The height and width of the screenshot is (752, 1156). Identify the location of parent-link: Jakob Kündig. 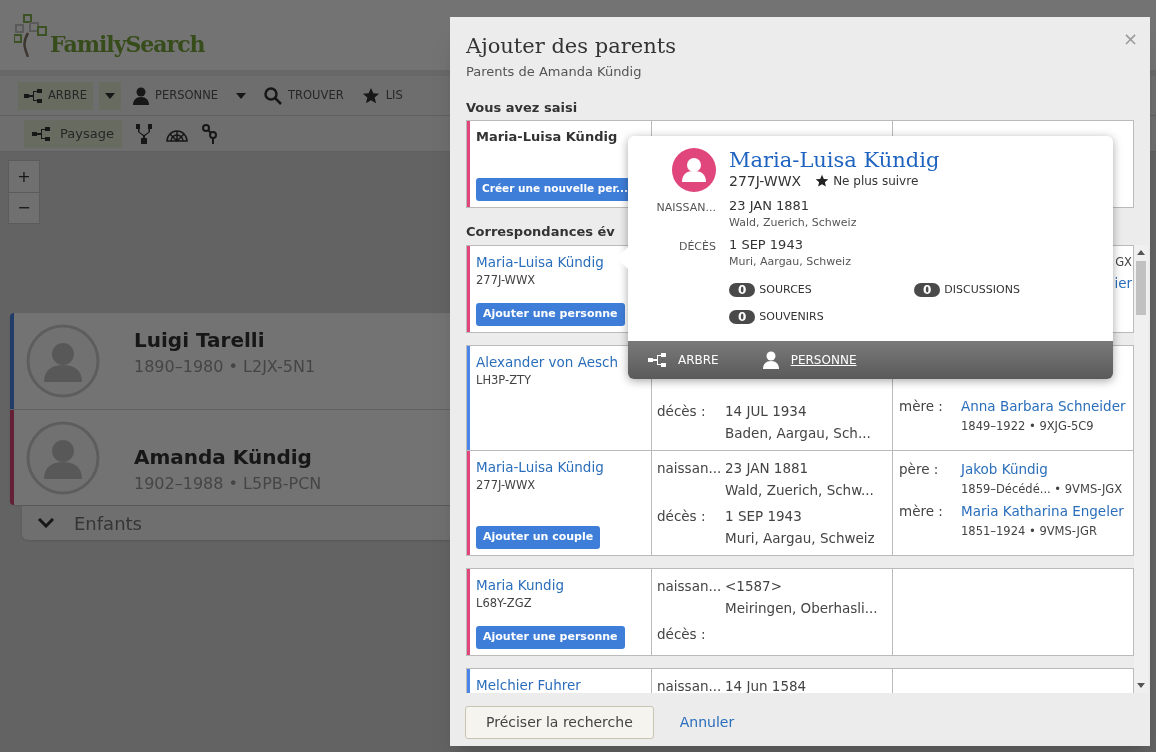
(1047, 468).